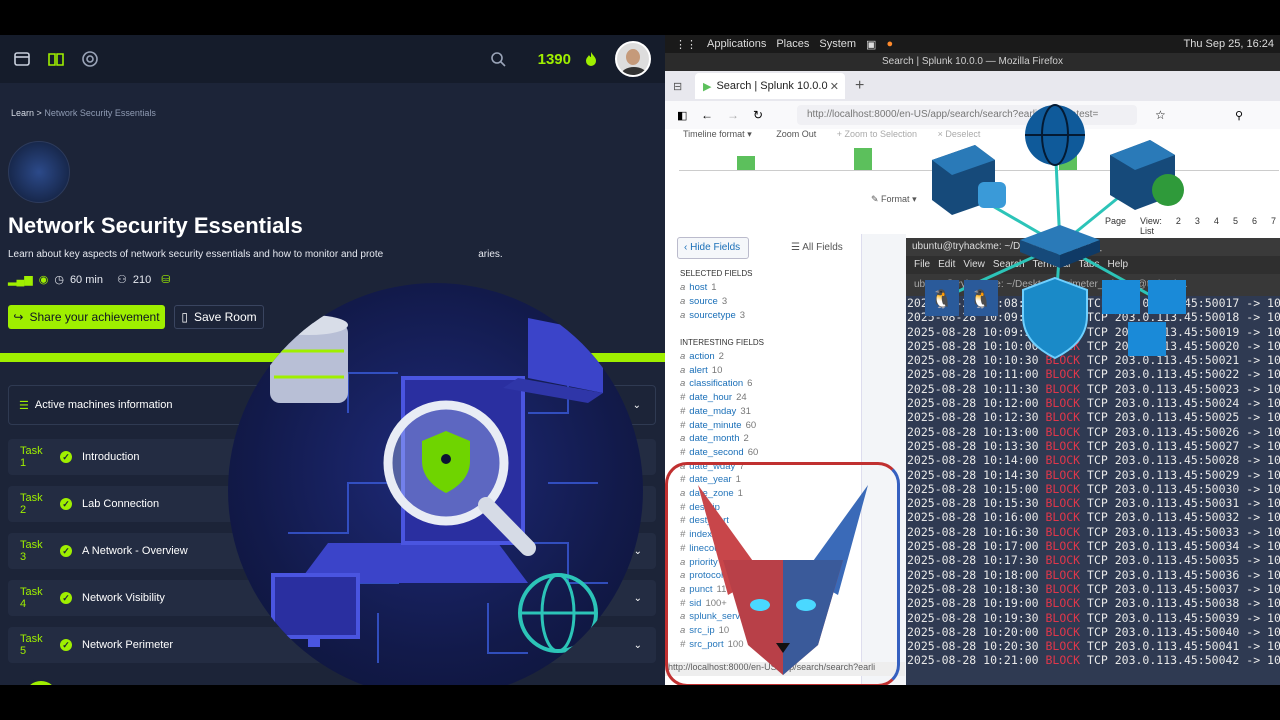  Describe the element at coordinates (86, 317) in the screenshot. I see `share-achievement-button: ↪ Share your achievement` at that location.